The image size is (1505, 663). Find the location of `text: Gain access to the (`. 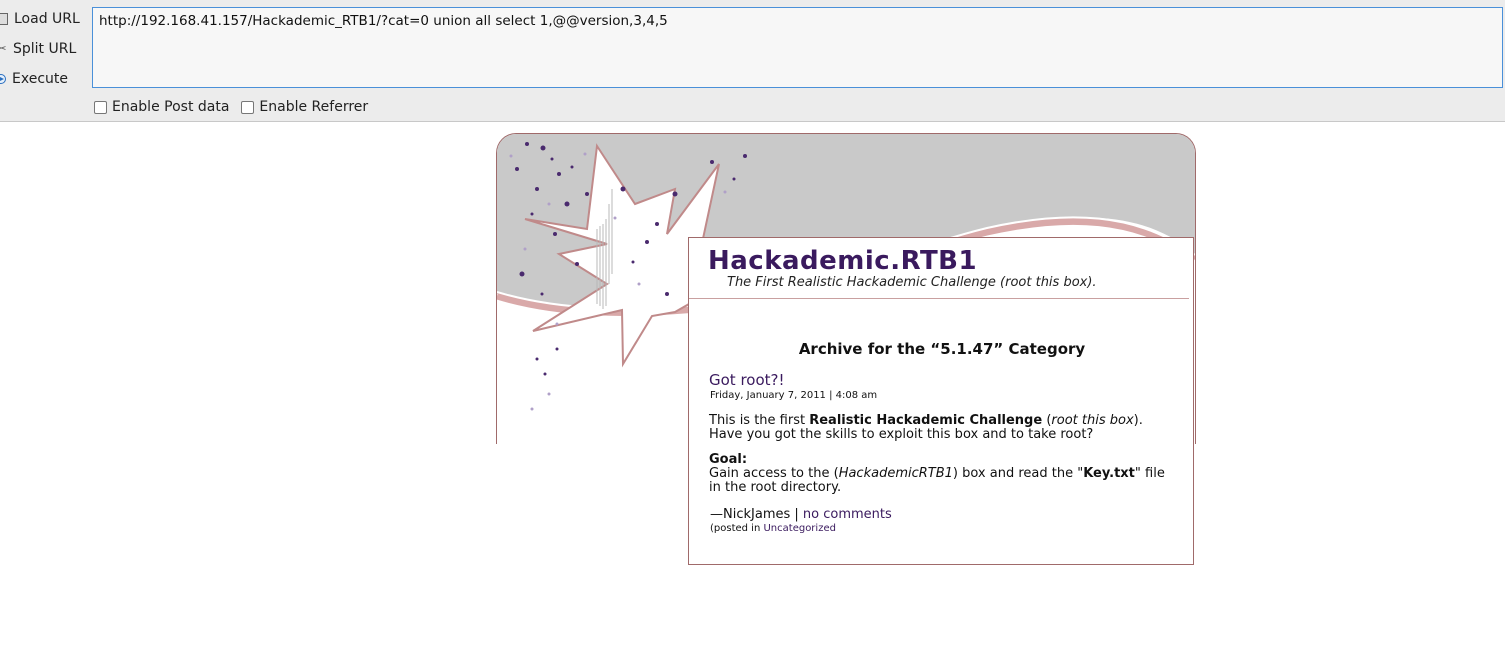

text: Gain access to the ( is located at coordinates (774, 473).